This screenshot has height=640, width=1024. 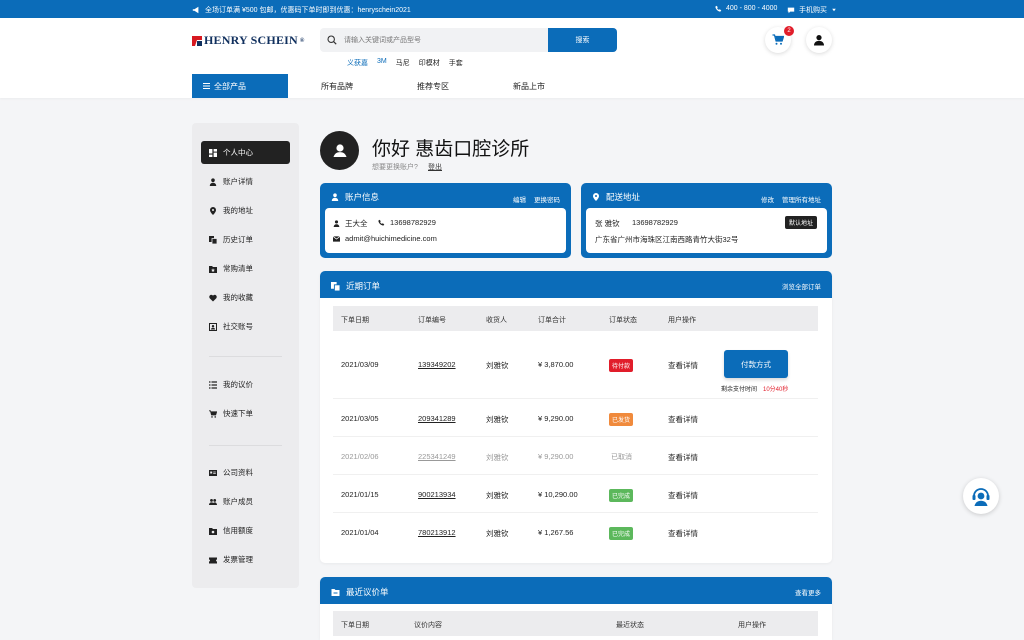 I want to click on brand-logo: HENRY SCHEIN ®, so click(x=248, y=40).